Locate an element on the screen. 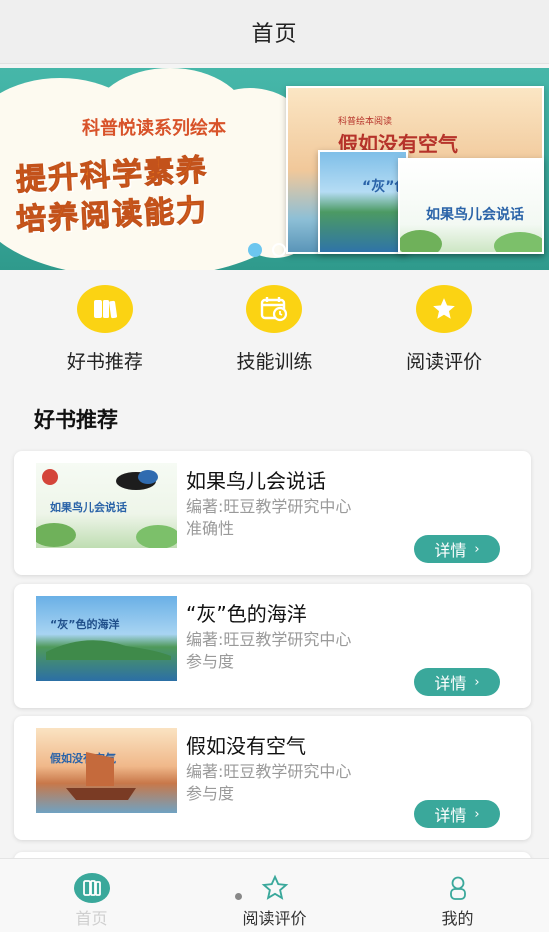  book-cover-thumbnail: 假如没有空气 is located at coordinates (106, 770).